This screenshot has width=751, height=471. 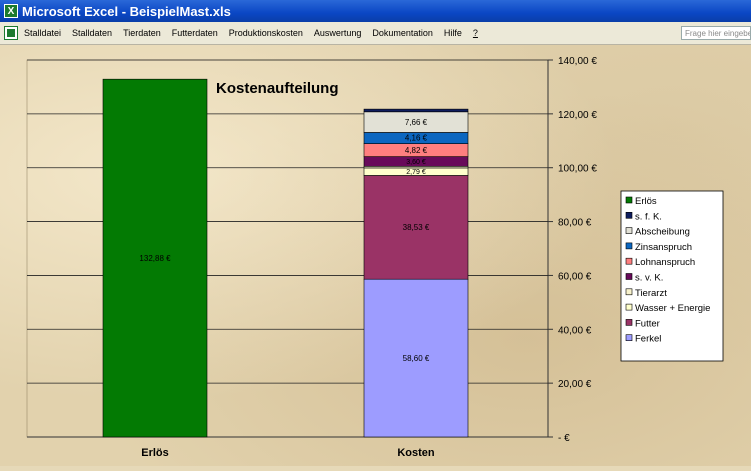 What do you see at coordinates (646, 201) in the screenshot?
I see `legend-label-erloes: Erlös` at bounding box center [646, 201].